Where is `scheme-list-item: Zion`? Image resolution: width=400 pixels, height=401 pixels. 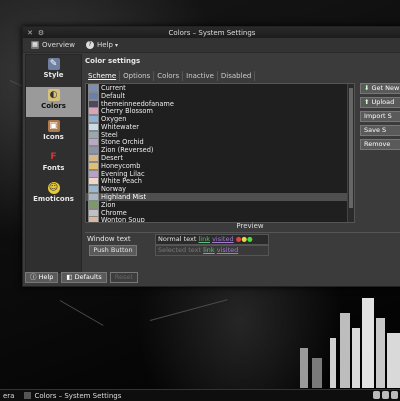 scheme-list-item: Zion is located at coordinates (220, 204).